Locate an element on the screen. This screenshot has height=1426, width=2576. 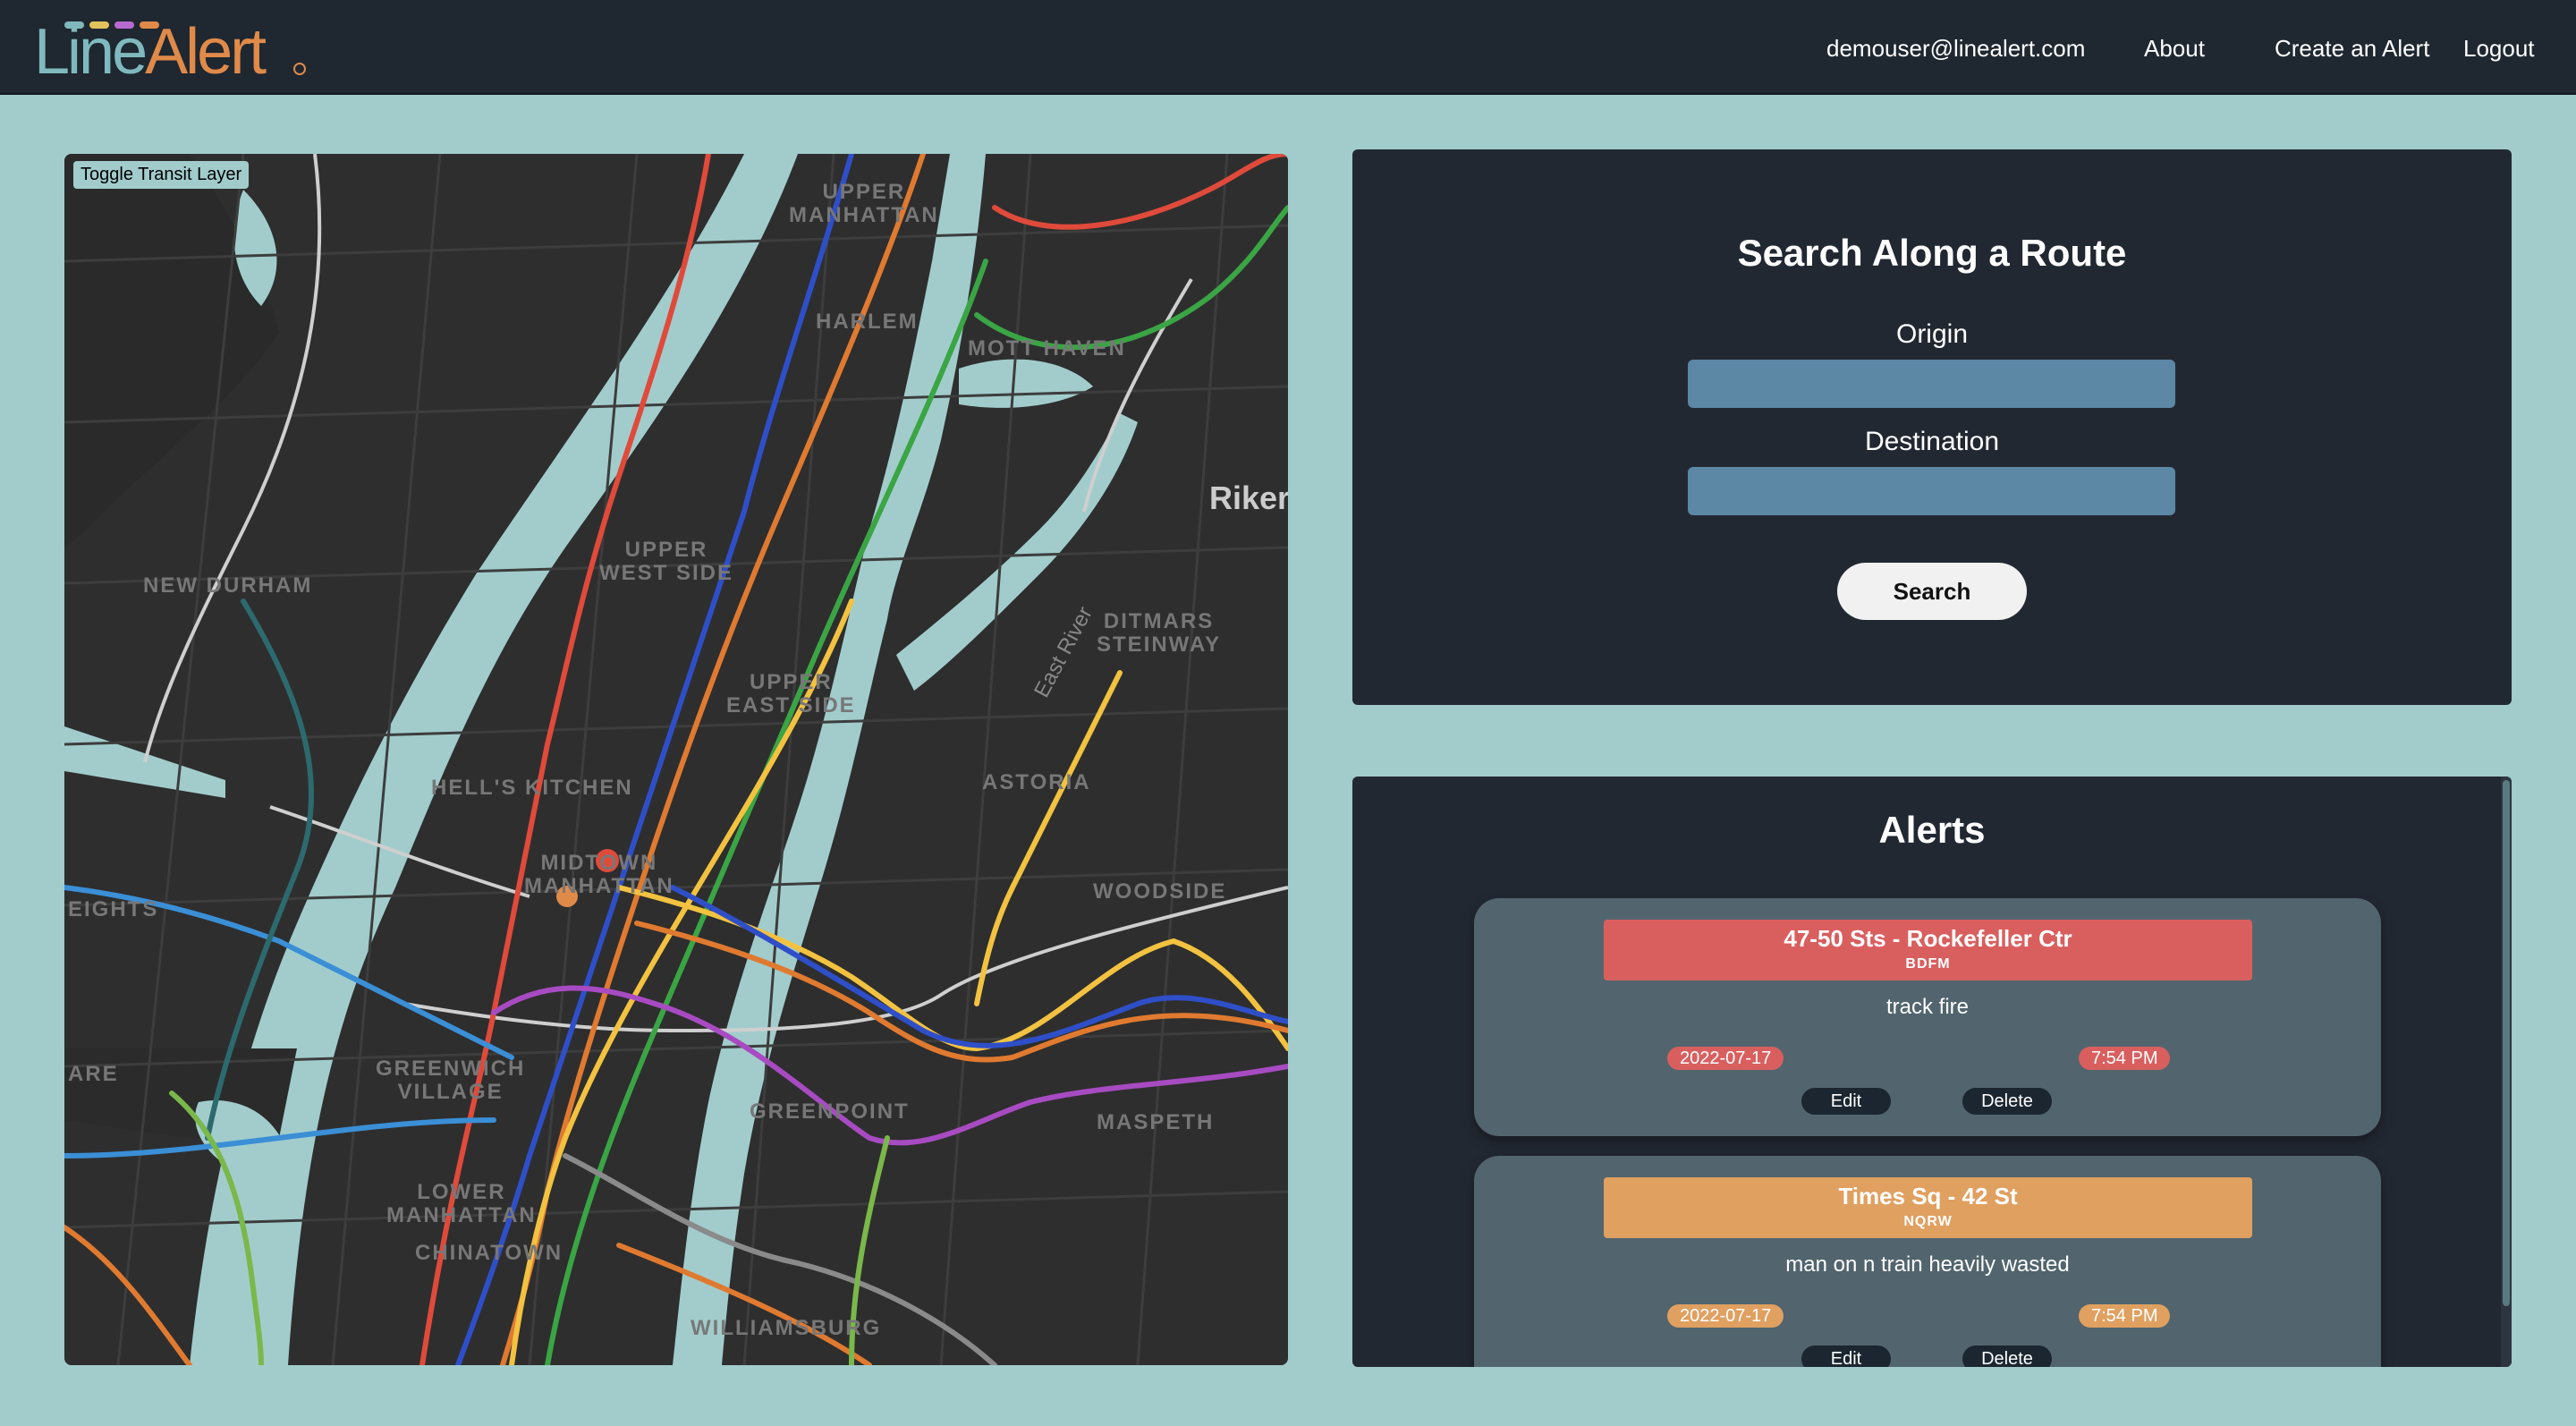
alert-header: 47-50 Sts - Rockefeller Ctr BDFM is located at coordinates (1928, 950).